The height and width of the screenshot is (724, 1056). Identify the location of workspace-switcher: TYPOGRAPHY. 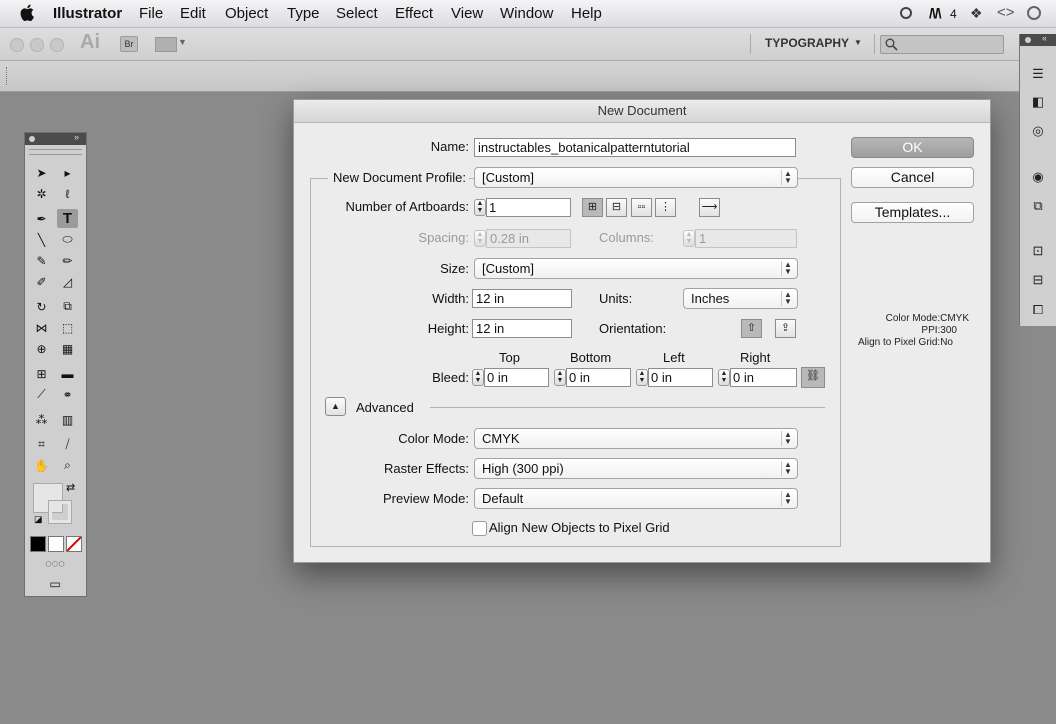
(807, 43).